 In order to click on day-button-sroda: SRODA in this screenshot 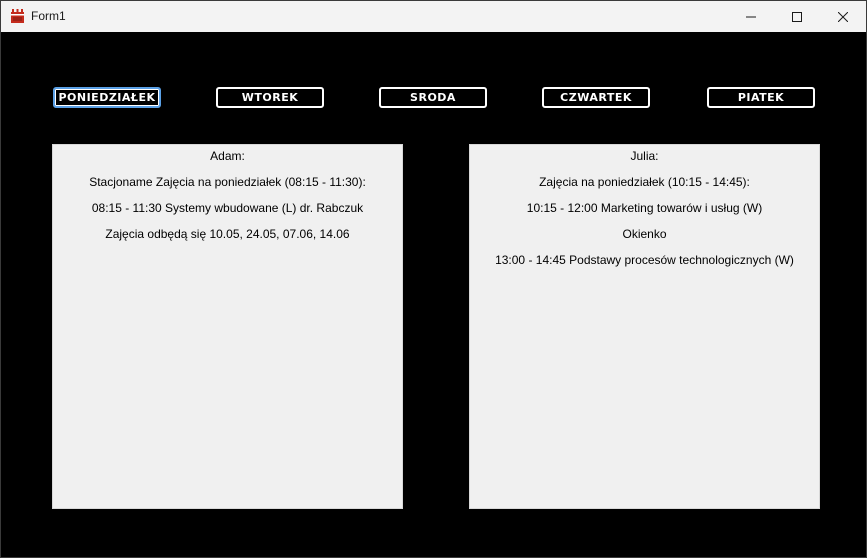, I will do `click(433, 97)`.